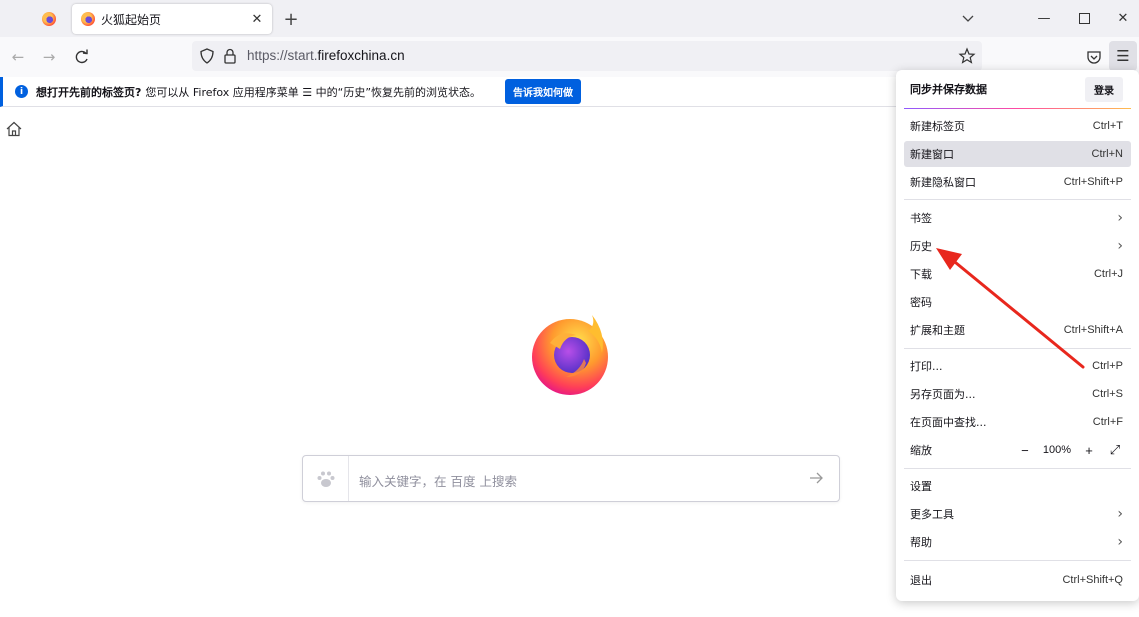 The image size is (1139, 617). What do you see at coordinates (1017, 486) in the screenshot?
I see `menu-item-settings: 设置` at bounding box center [1017, 486].